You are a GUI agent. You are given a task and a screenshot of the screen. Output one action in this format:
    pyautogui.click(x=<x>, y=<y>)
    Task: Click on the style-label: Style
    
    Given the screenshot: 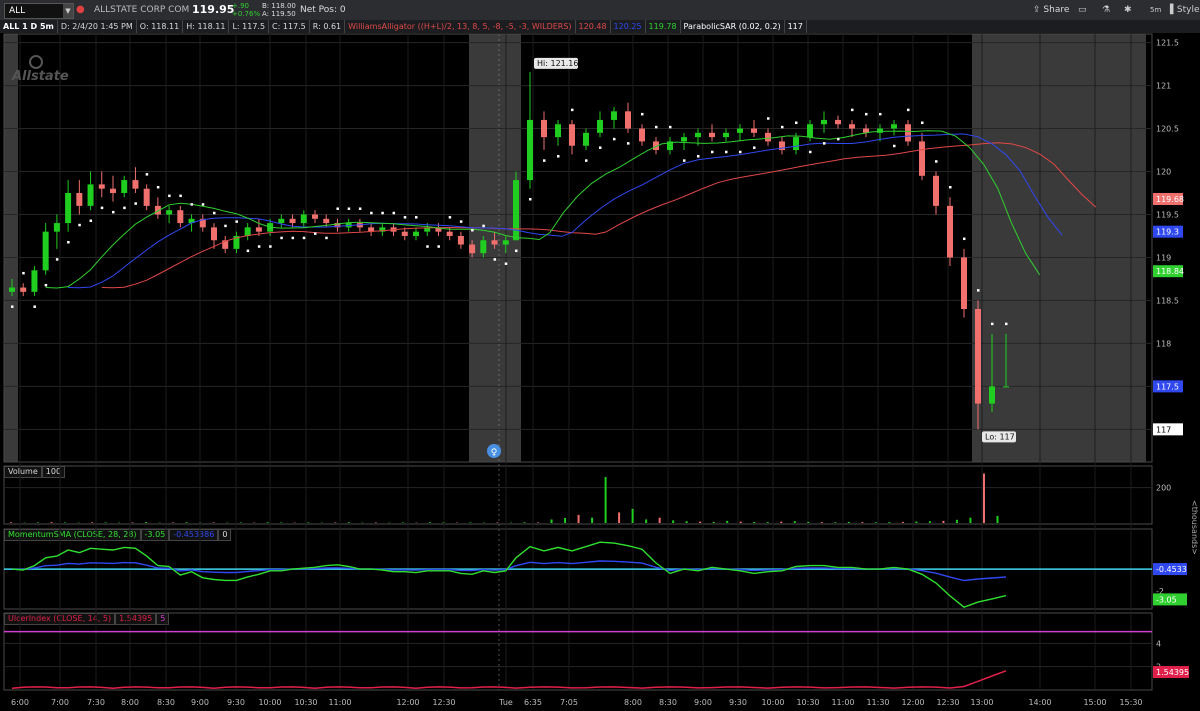 What is the action you would take?
    pyautogui.click(x=1188, y=10)
    